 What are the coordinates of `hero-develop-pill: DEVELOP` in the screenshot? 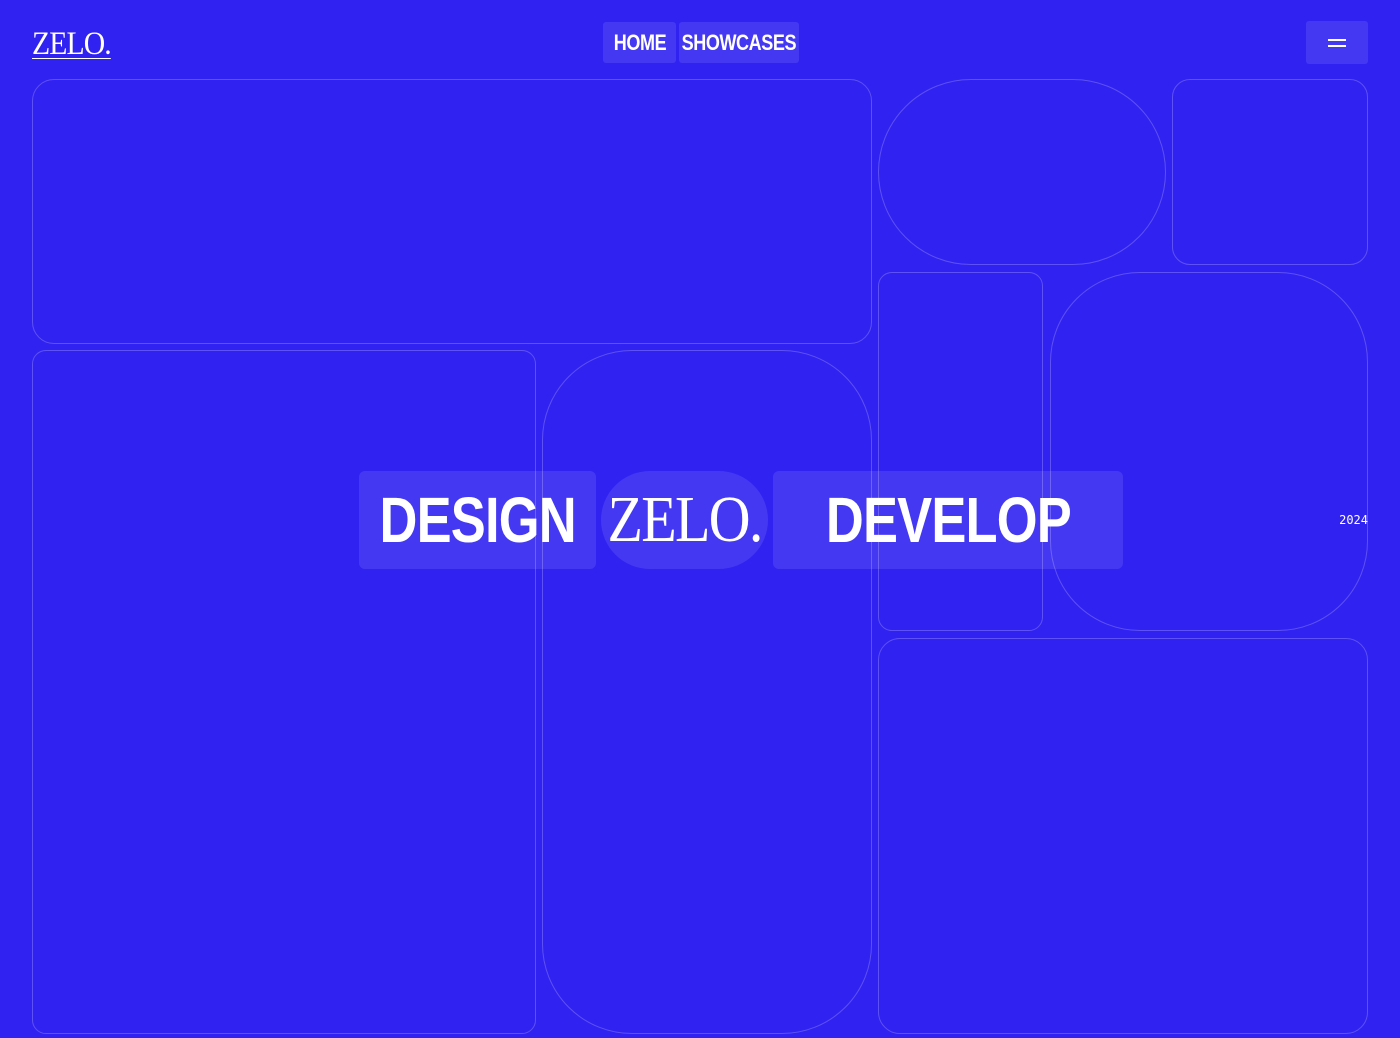 It's located at (948, 520).